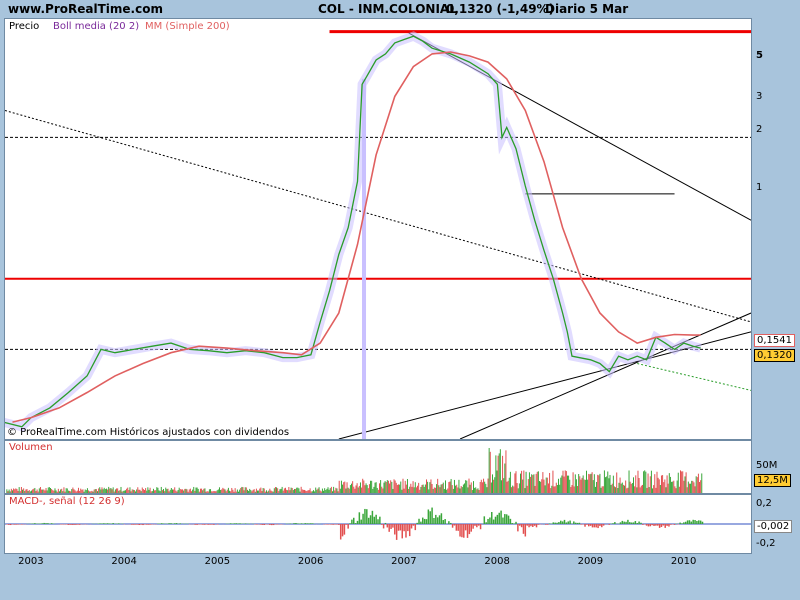 Image resolution: width=800 pixels, height=600 pixels. I want to click on quote-value: 0,1320 (-1,49%), so click(500, 9).